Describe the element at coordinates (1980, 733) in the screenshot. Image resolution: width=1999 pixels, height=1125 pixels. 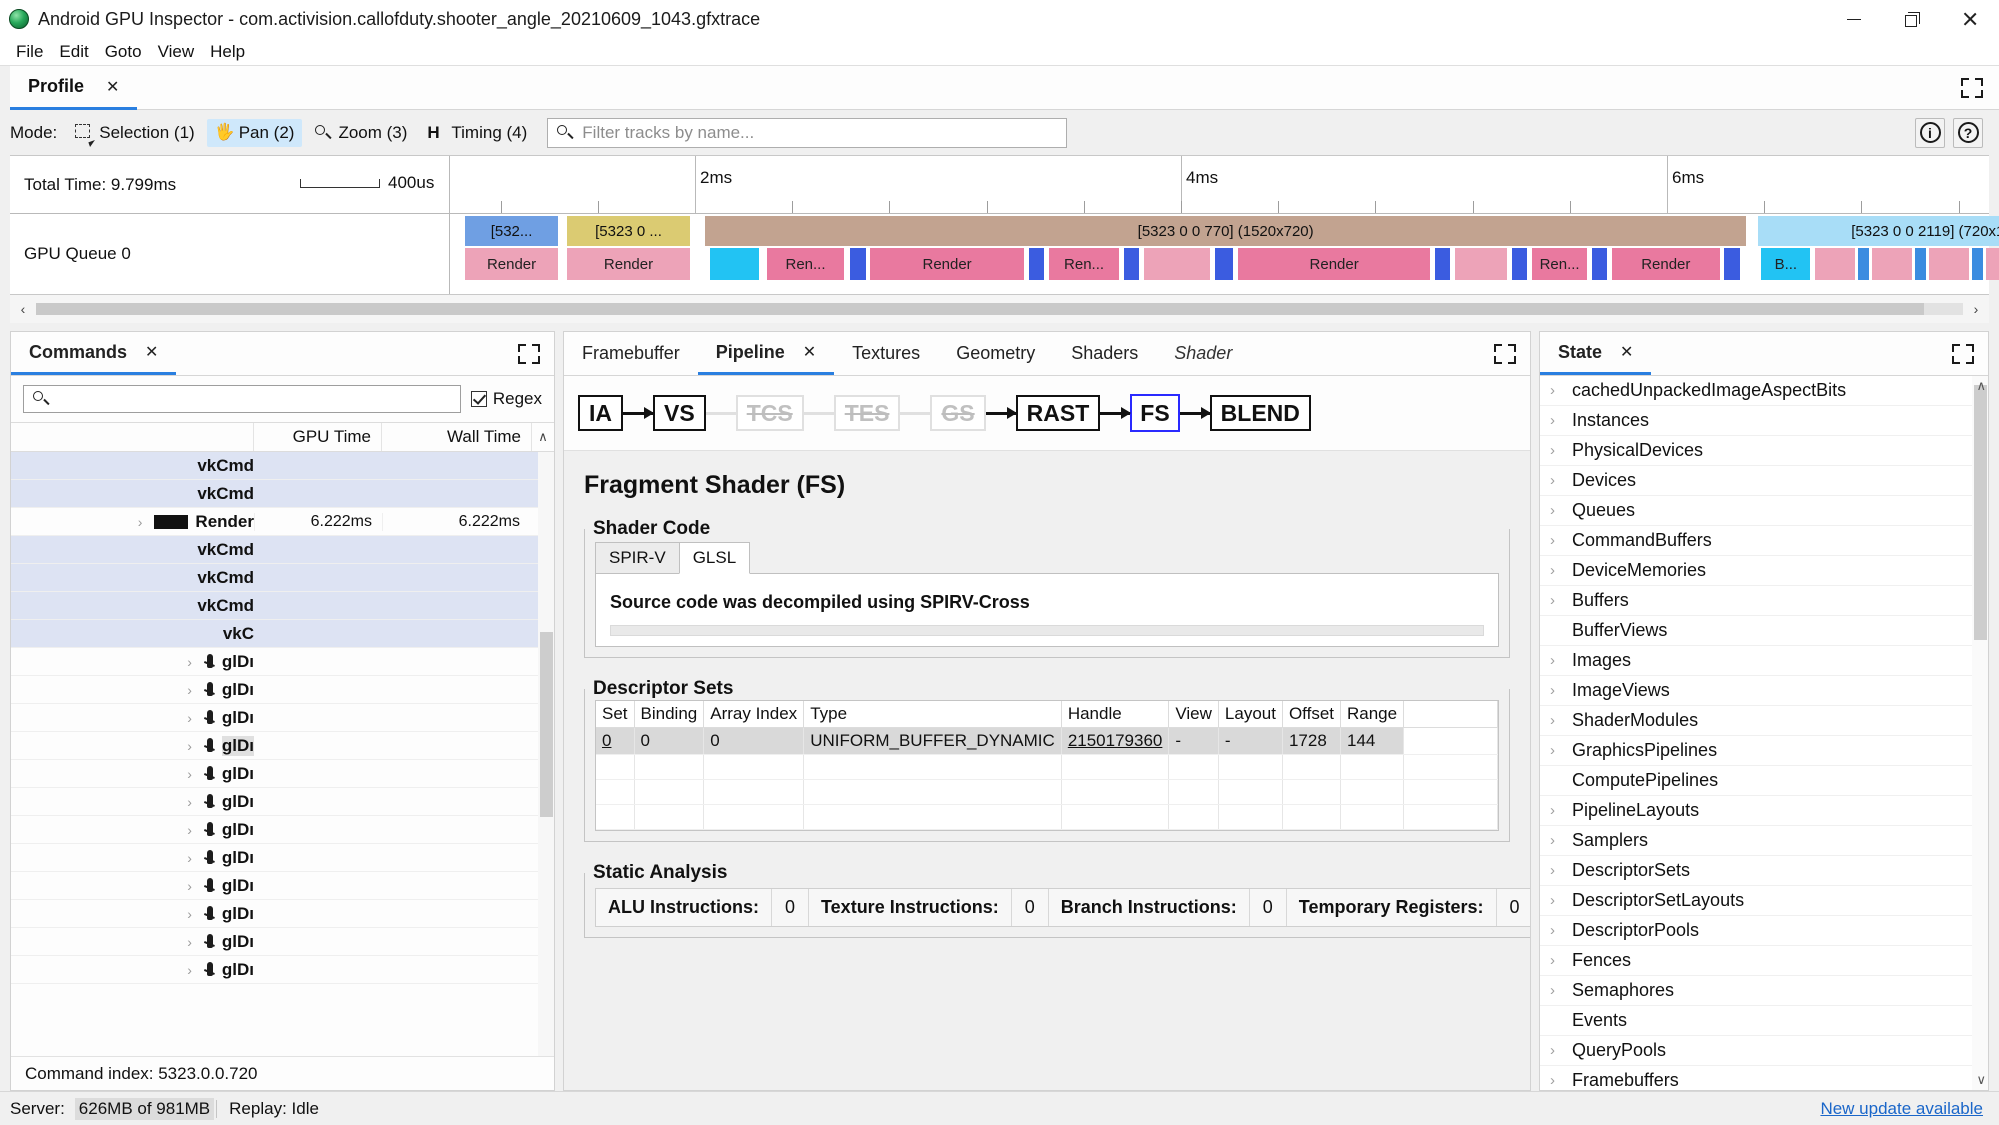
I see `state-vscrollbar: ∧ ∨` at that location.